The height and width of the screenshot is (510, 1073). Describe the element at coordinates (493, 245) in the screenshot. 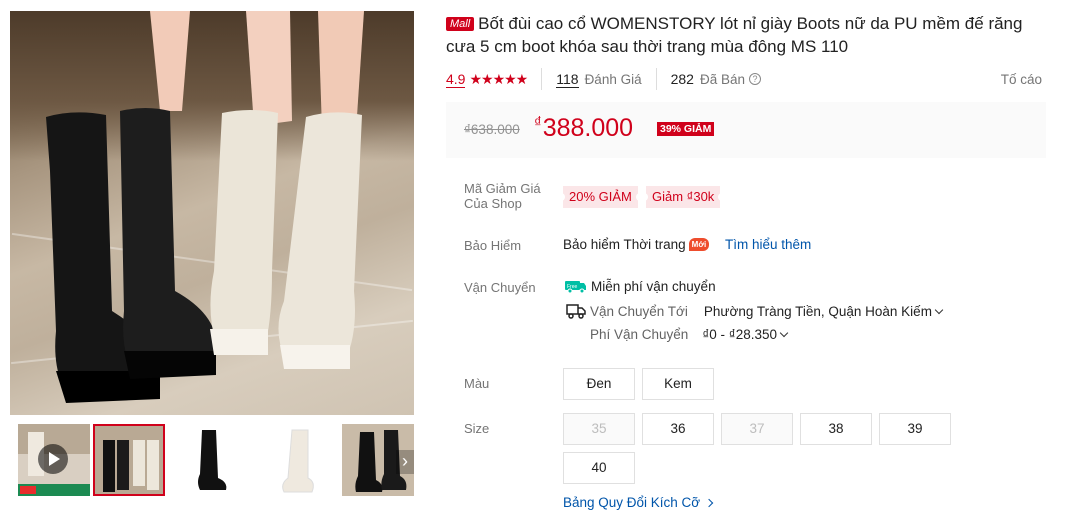

I see `insurance-label: Bảo Hiểm` at that location.